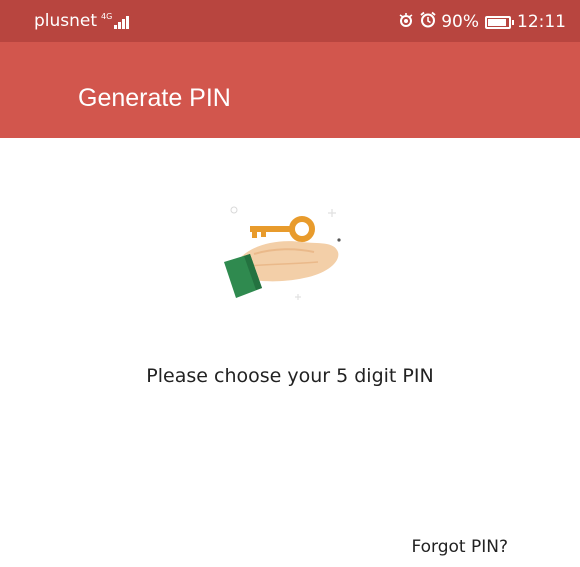 The width and height of the screenshot is (580, 567). Describe the element at coordinates (290, 21) in the screenshot. I see `status-bar: plusnet 4G 90% 12:11` at that location.